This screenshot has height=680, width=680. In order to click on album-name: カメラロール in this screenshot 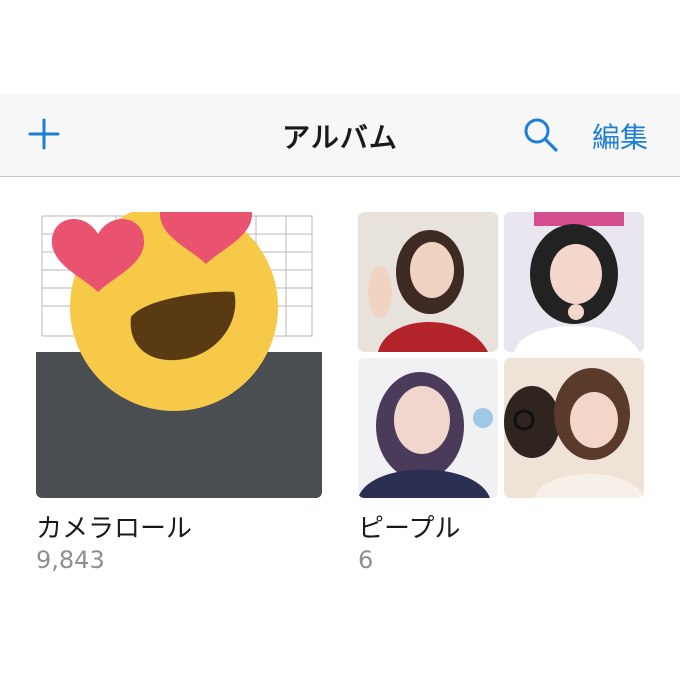, I will do `click(114, 529)`.